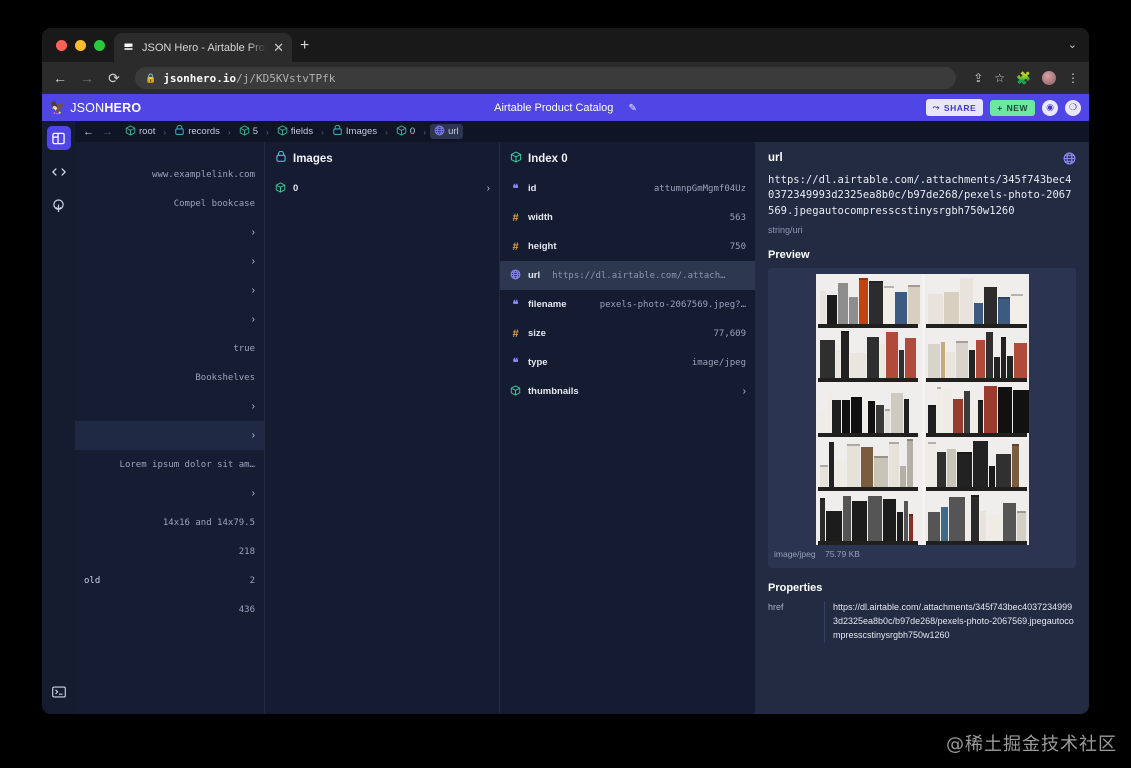 This screenshot has height=768, width=1131. What do you see at coordinates (203, 47) in the screenshot?
I see `browser-tab: JSON Hero - Airtable Product C ✕` at bounding box center [203, 47].